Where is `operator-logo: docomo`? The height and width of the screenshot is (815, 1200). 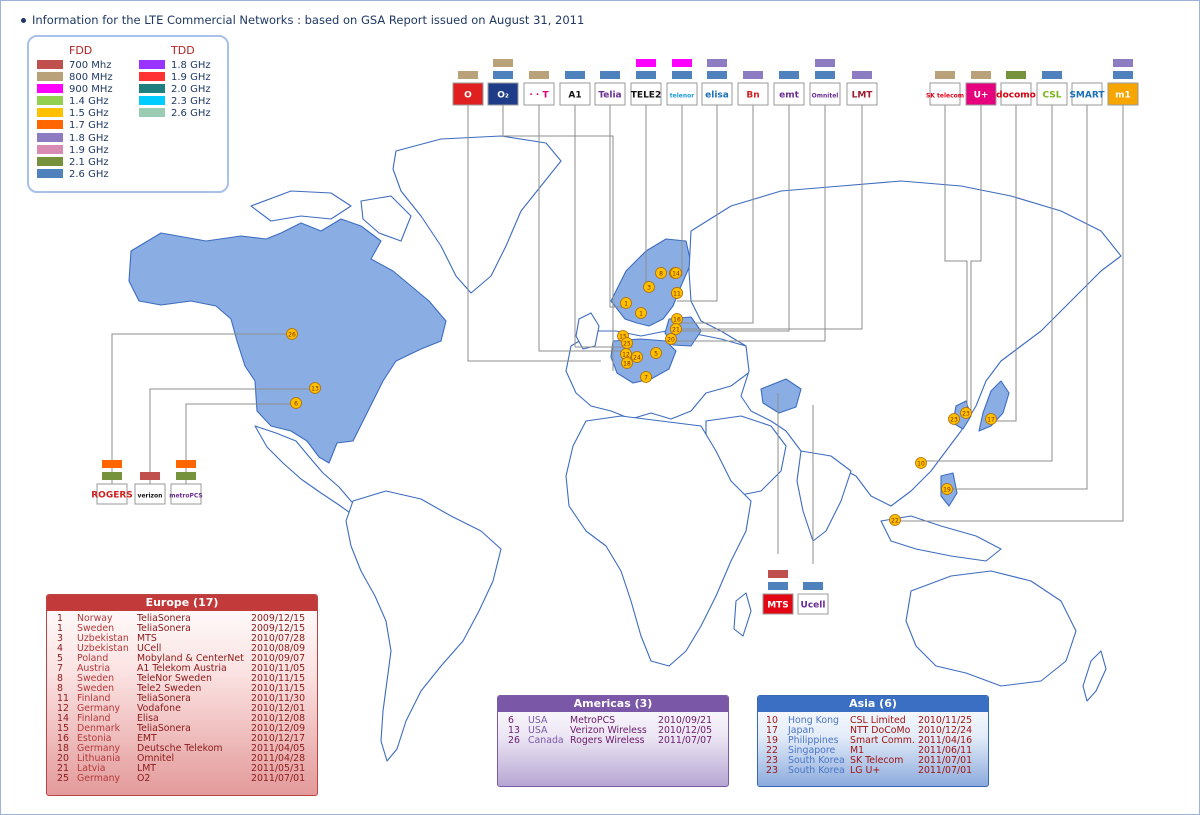 operator-logo: docomo is located at coordinates (1016, 88).